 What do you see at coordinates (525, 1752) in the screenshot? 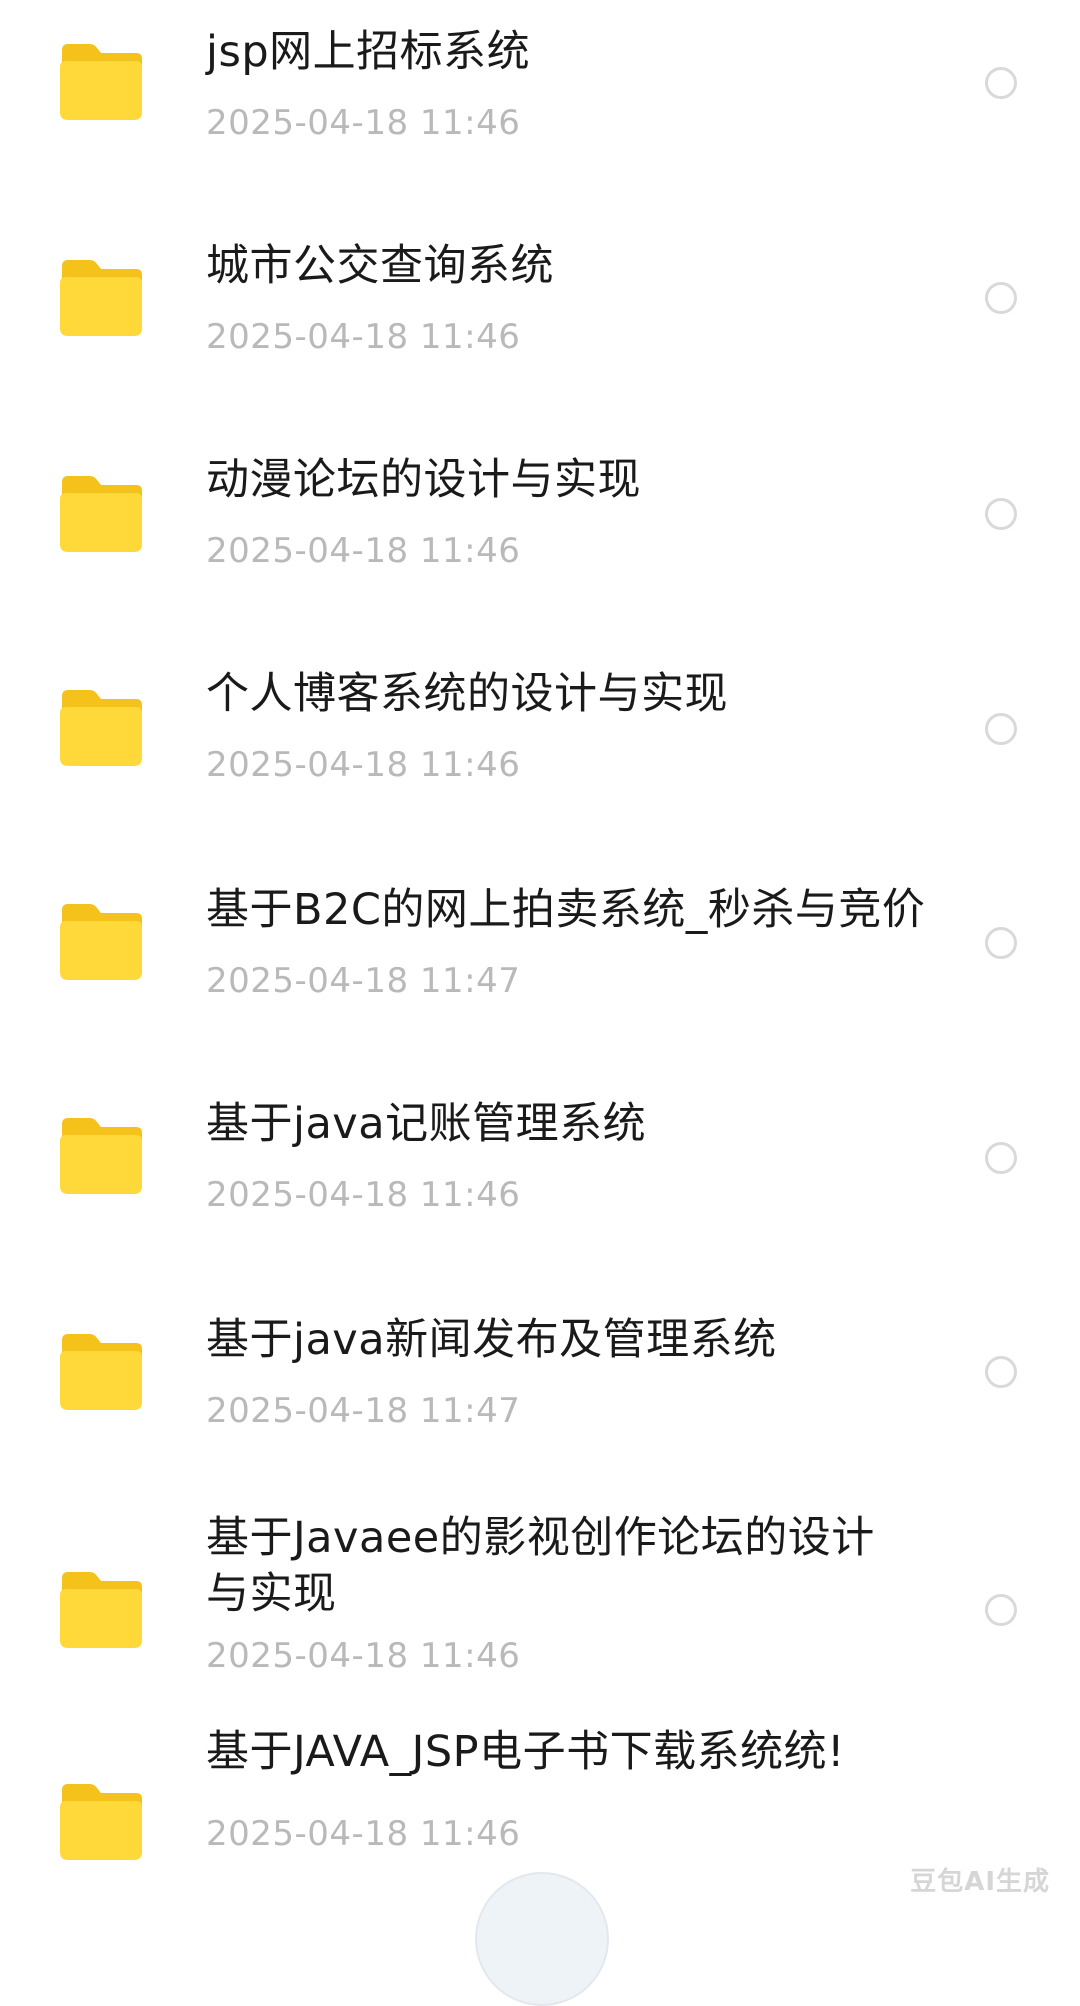
I see `item-name: 基于JAVA_JSP电子书下载系统统!` at bounding box center [525, 1752].